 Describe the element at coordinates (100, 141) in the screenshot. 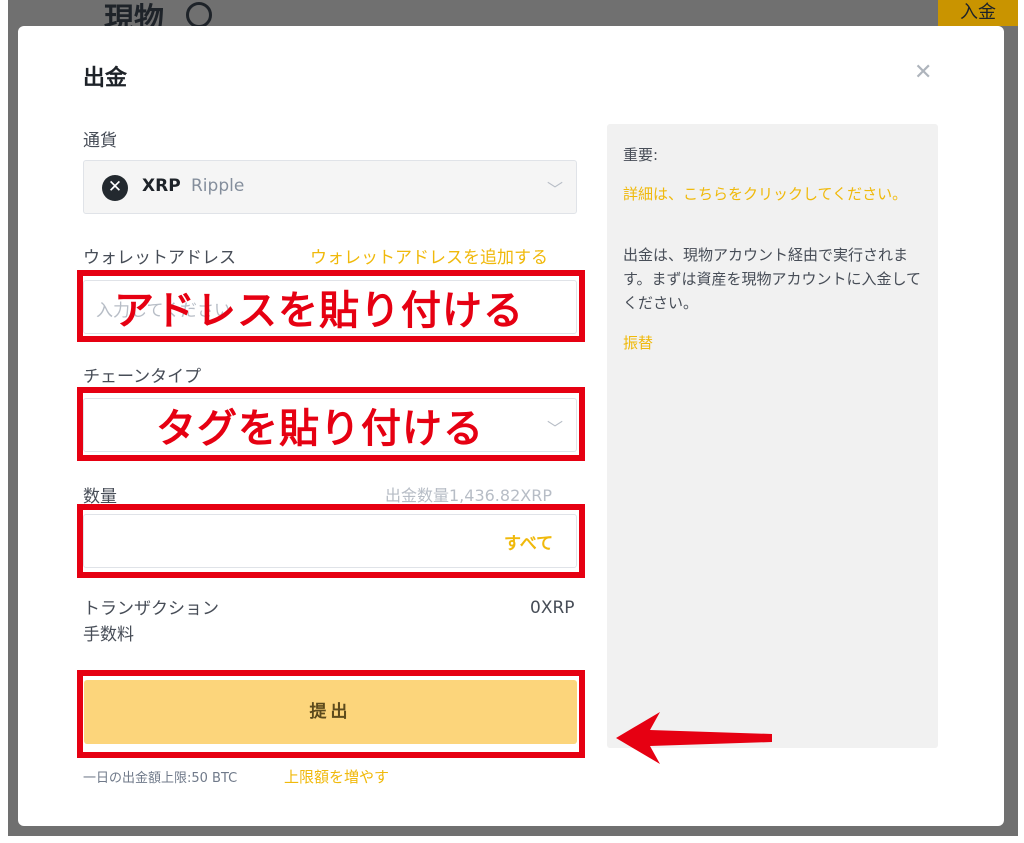

I see `currency-label: 通貨` at that location.